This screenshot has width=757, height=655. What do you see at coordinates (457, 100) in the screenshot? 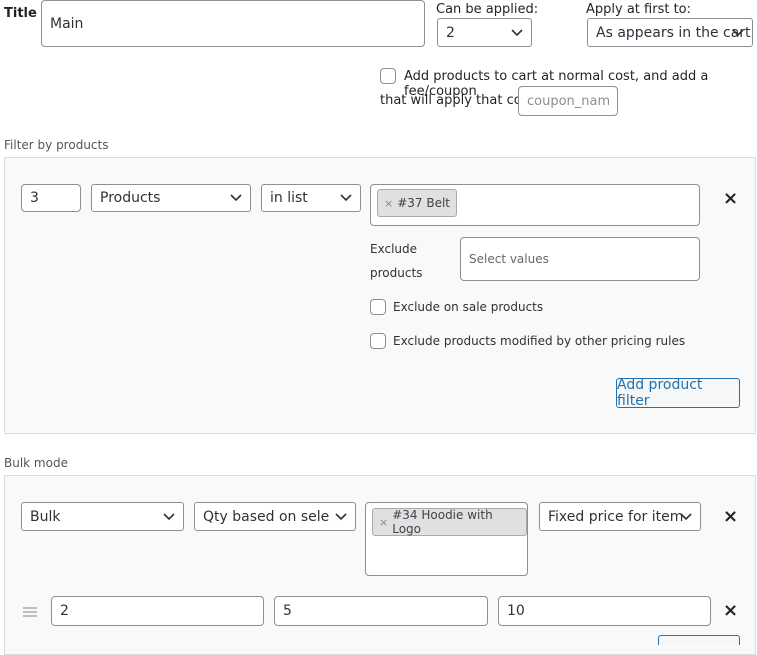
I see `add-products-normal-cost-label-2: that will apply that cost` at bounding box center [457, 100].